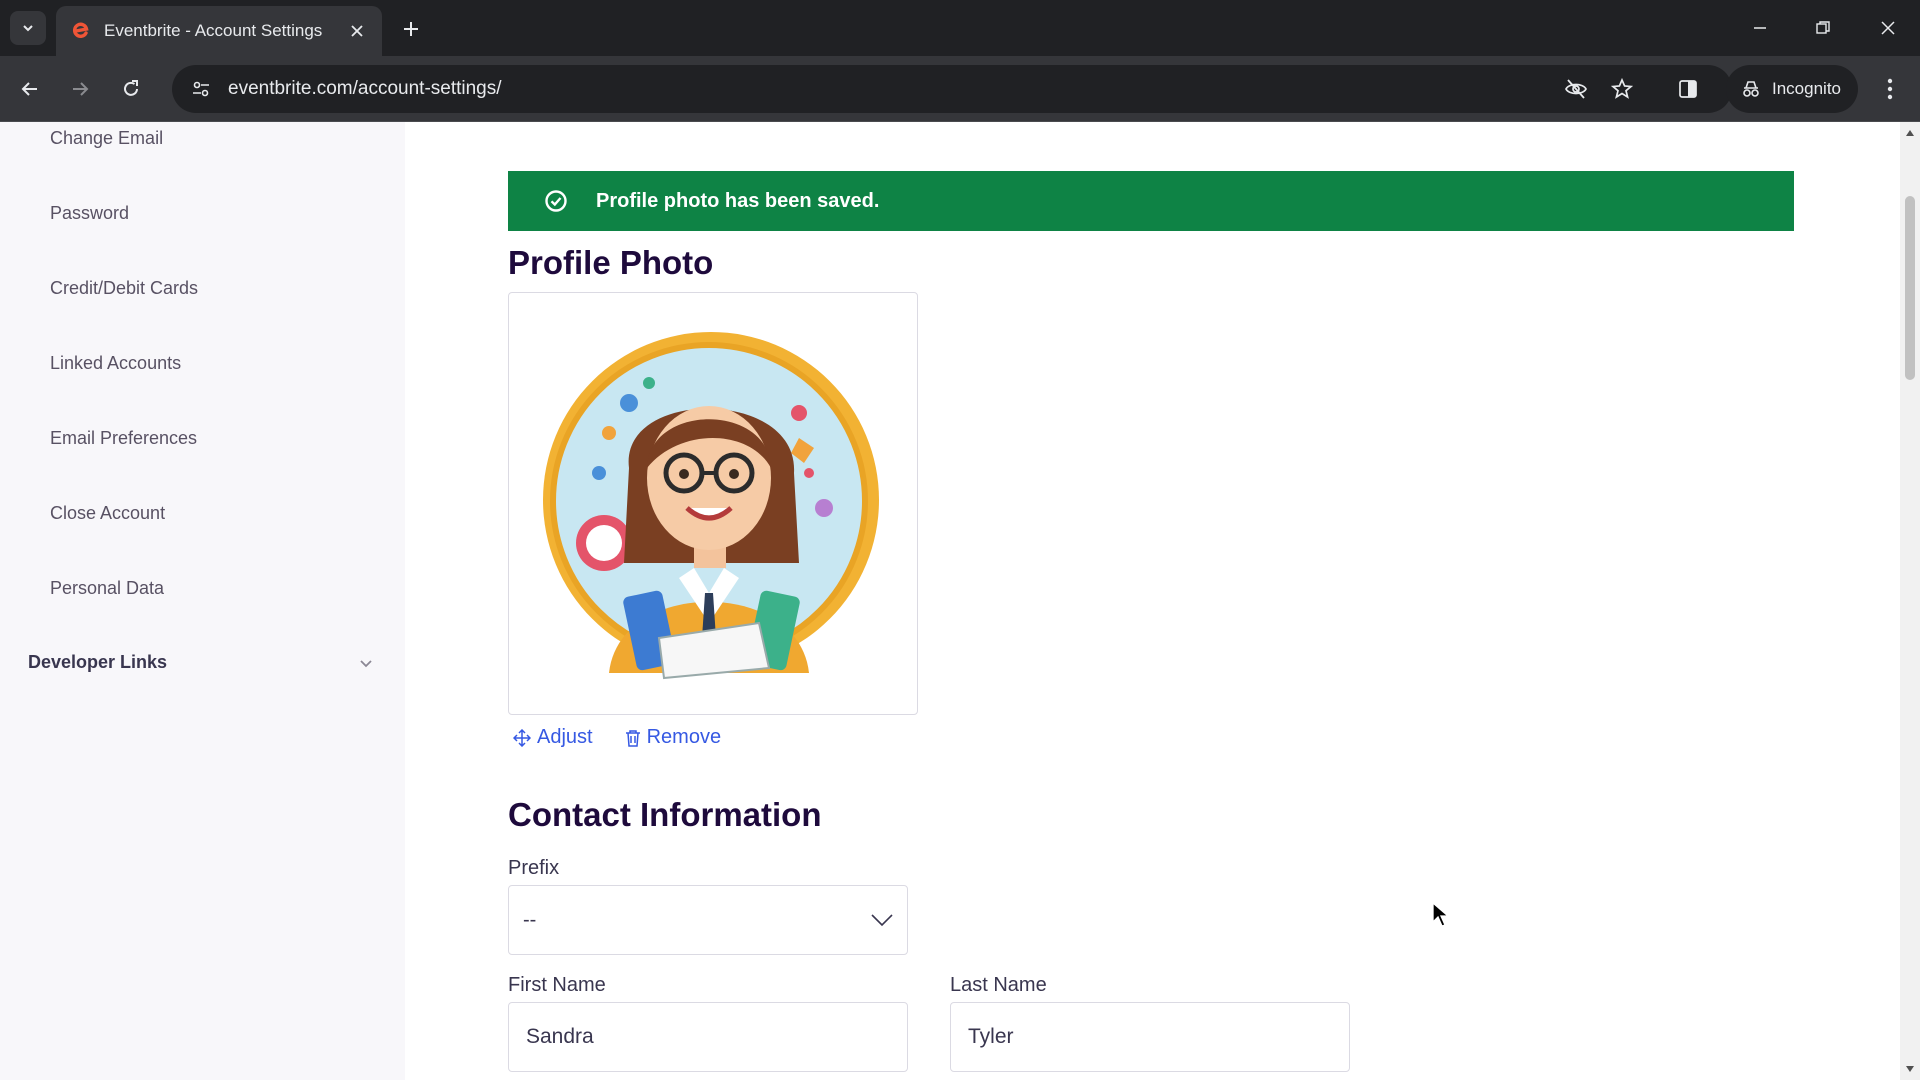 The height and width of the screenshot is (1080, 1920). What do you see at coordinates (123, 438) in the screenshot?
I see `sidebar-item-email-preferences: Email Preferences` at bounding box center [123, 438].